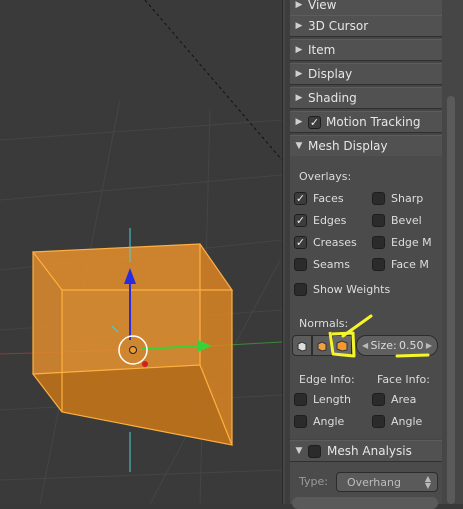 Image resolution: width=463 pixels, height=509 pixels. I want to click on overlay-faces: ✓ Faces, so click(319, 198).